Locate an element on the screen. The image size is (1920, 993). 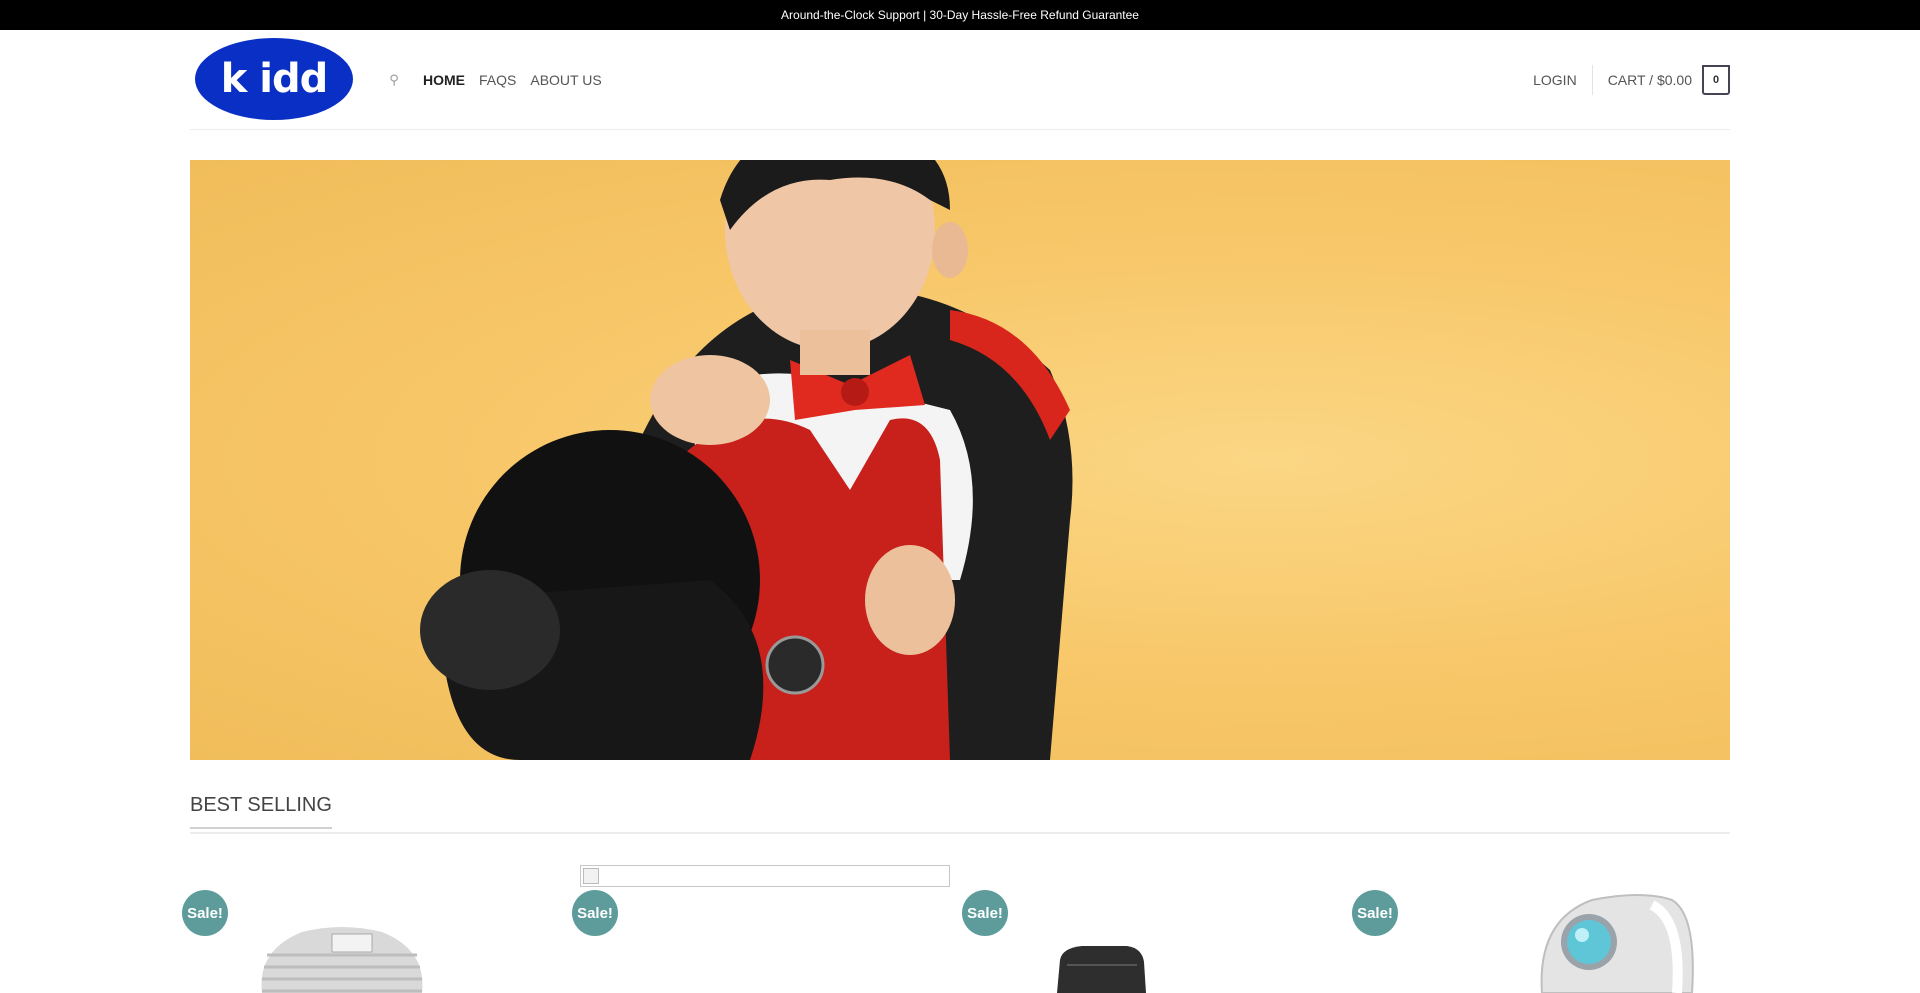
striped-onesie-icon is located at coordinates (342, 960).